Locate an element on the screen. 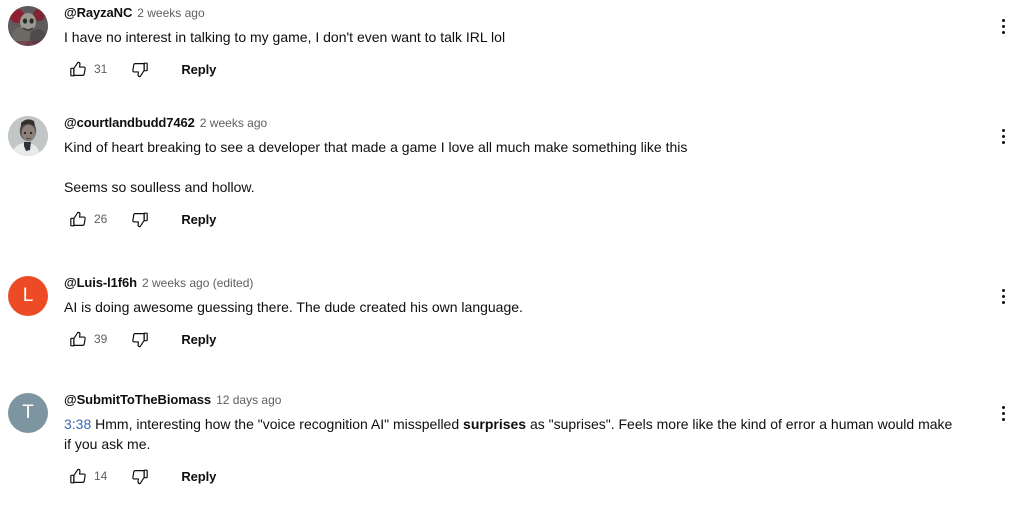  like-button: 26 is located at coordinates (88, 219).